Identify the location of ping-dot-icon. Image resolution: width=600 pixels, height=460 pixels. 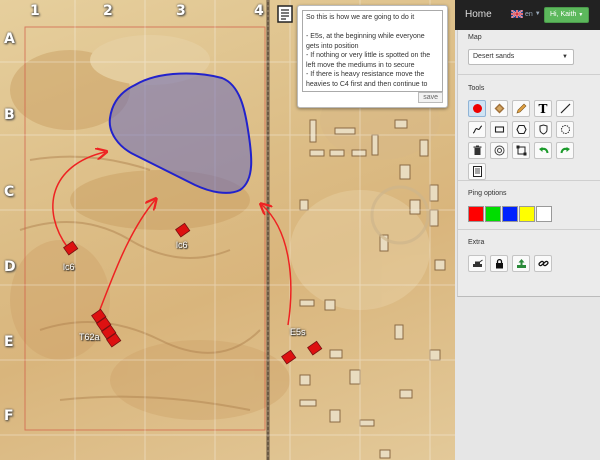
(477, 108).